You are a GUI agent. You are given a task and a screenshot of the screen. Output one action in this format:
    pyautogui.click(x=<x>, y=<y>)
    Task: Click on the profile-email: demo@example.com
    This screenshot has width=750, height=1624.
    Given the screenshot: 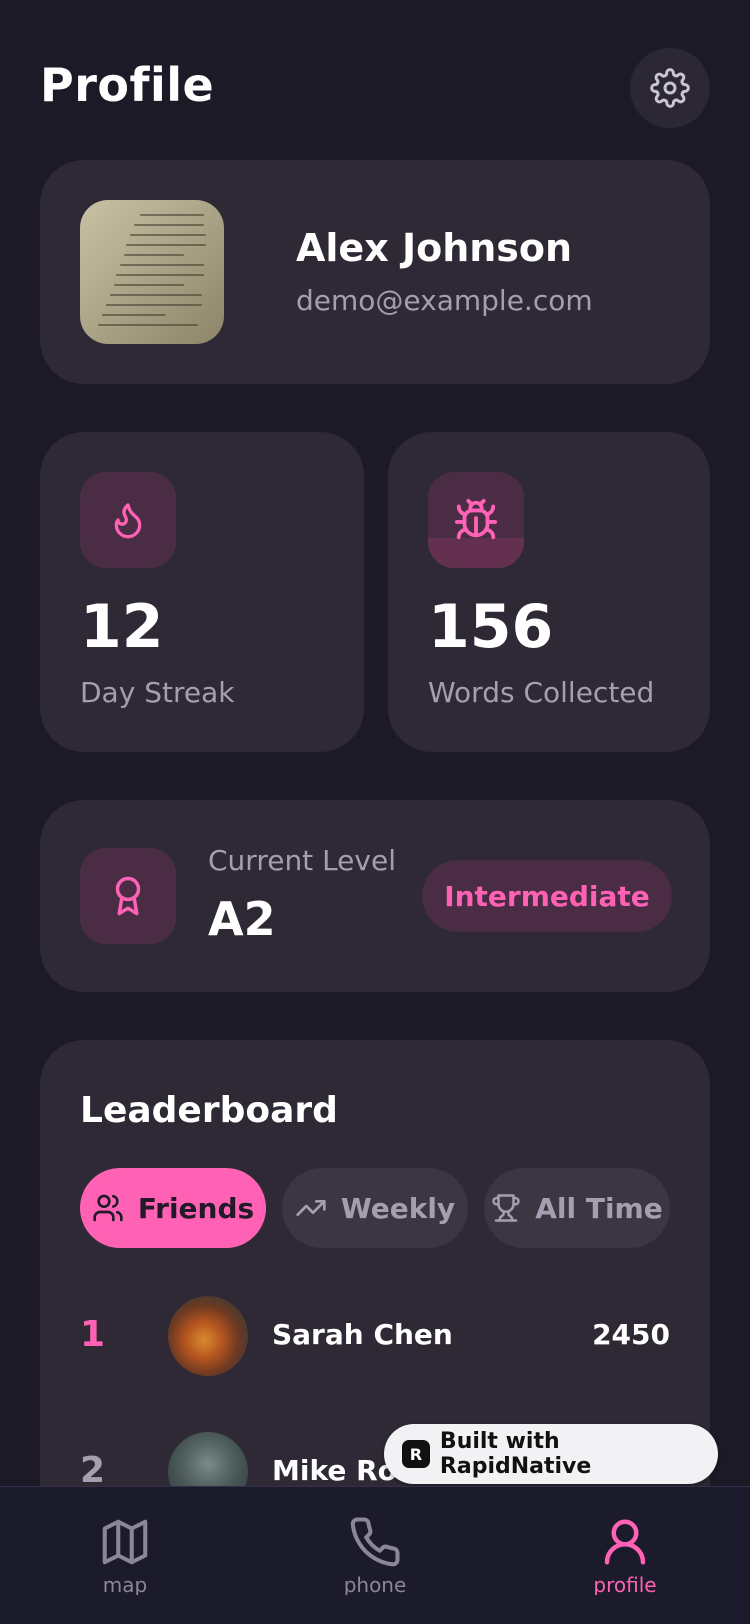 What is the action you would take?
    pyautogui.click(x=444, y=300)
    